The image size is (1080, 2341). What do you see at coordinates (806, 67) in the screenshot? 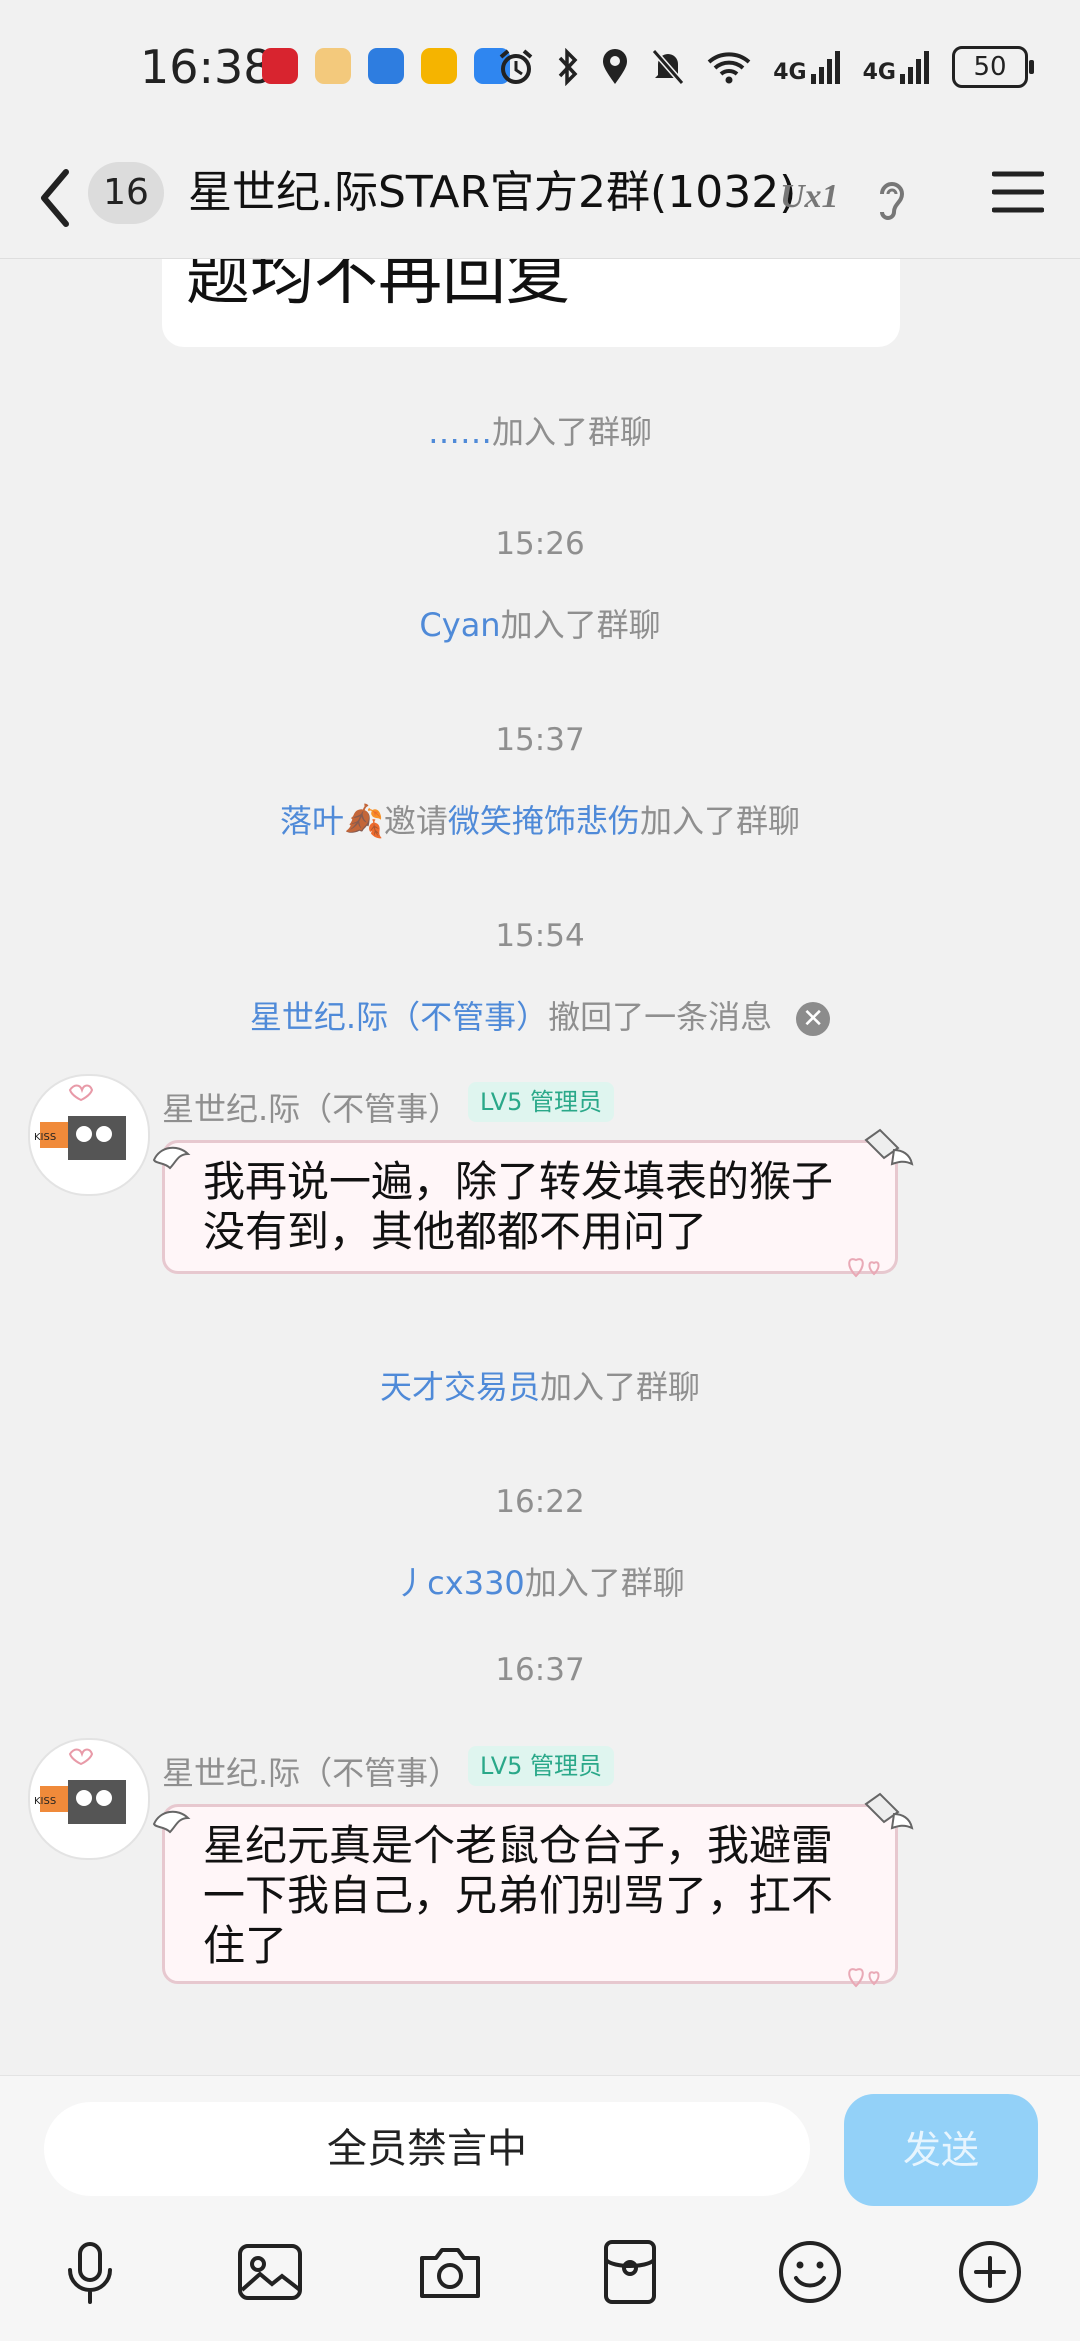
I see `signal-1: 4G` at bounding box center [806, 67].